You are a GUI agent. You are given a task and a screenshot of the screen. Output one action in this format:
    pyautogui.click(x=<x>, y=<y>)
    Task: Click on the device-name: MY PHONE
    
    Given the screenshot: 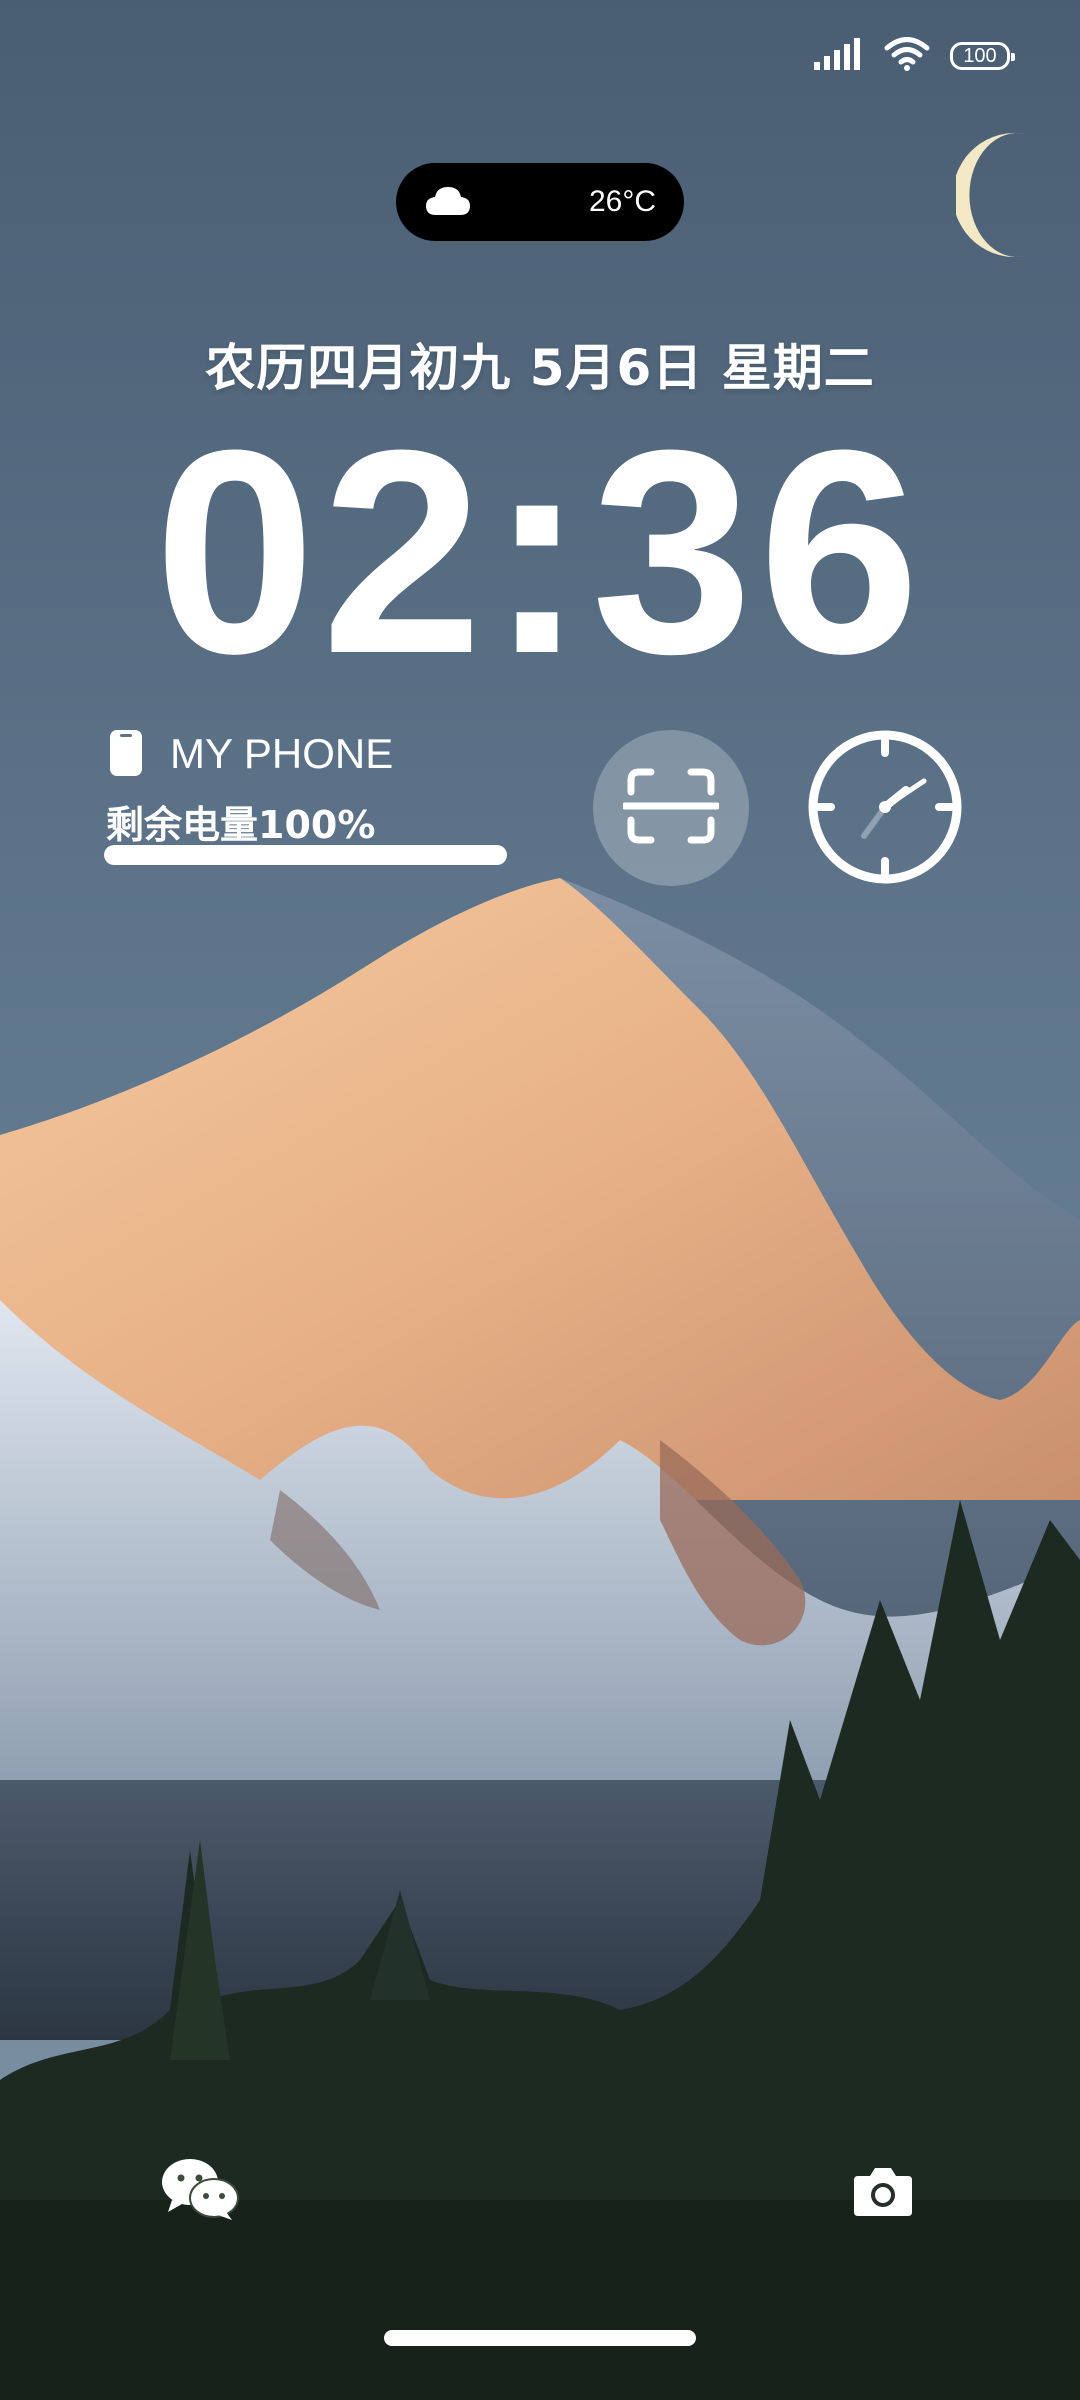 What is the action you would take?
    pyautogui.click(x=282, y=753)
    